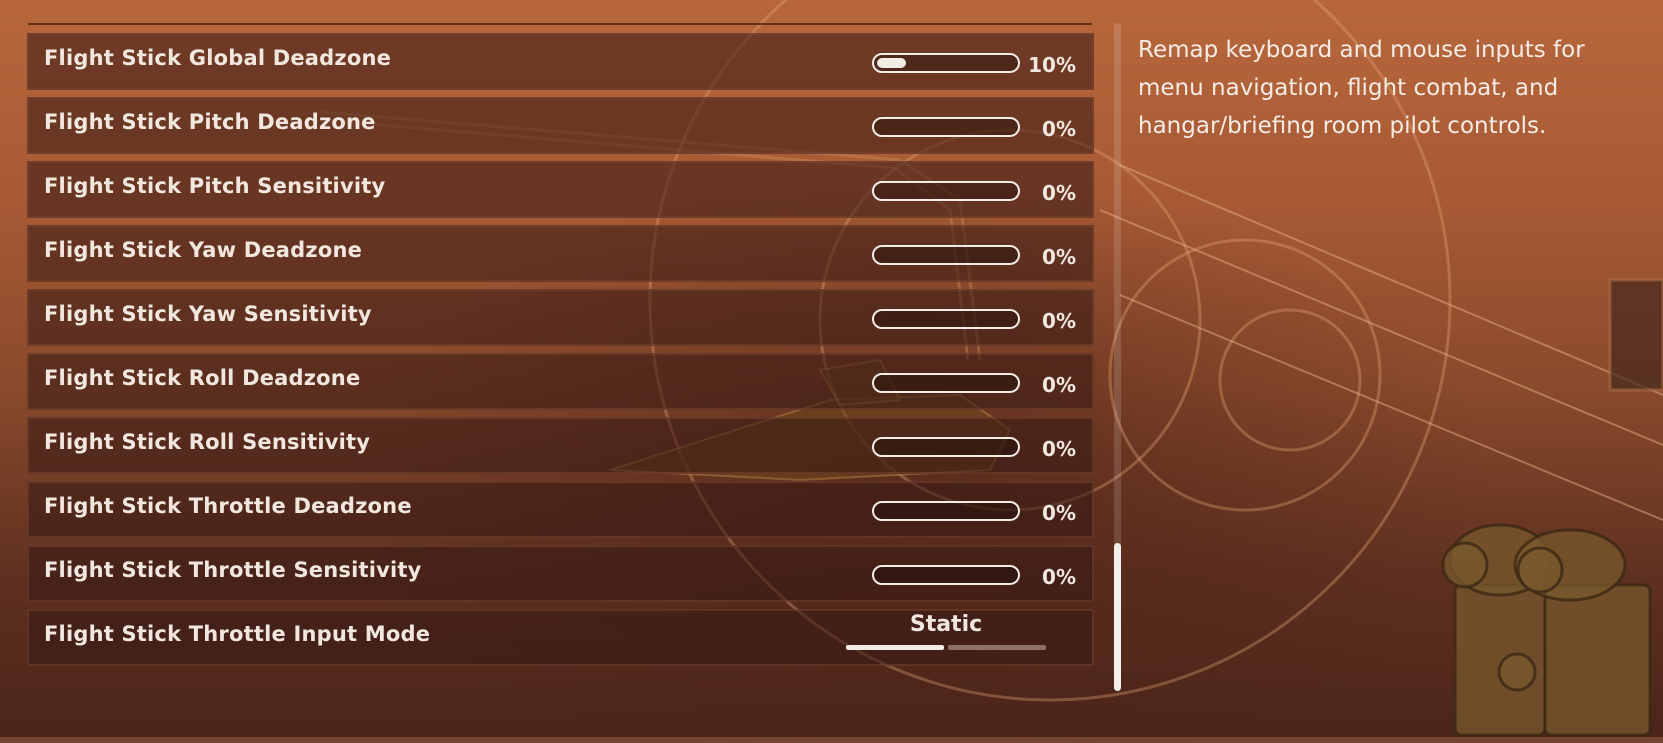 The image size is (1663, 743). I want to click on panel-top-border, so click(560, 24).